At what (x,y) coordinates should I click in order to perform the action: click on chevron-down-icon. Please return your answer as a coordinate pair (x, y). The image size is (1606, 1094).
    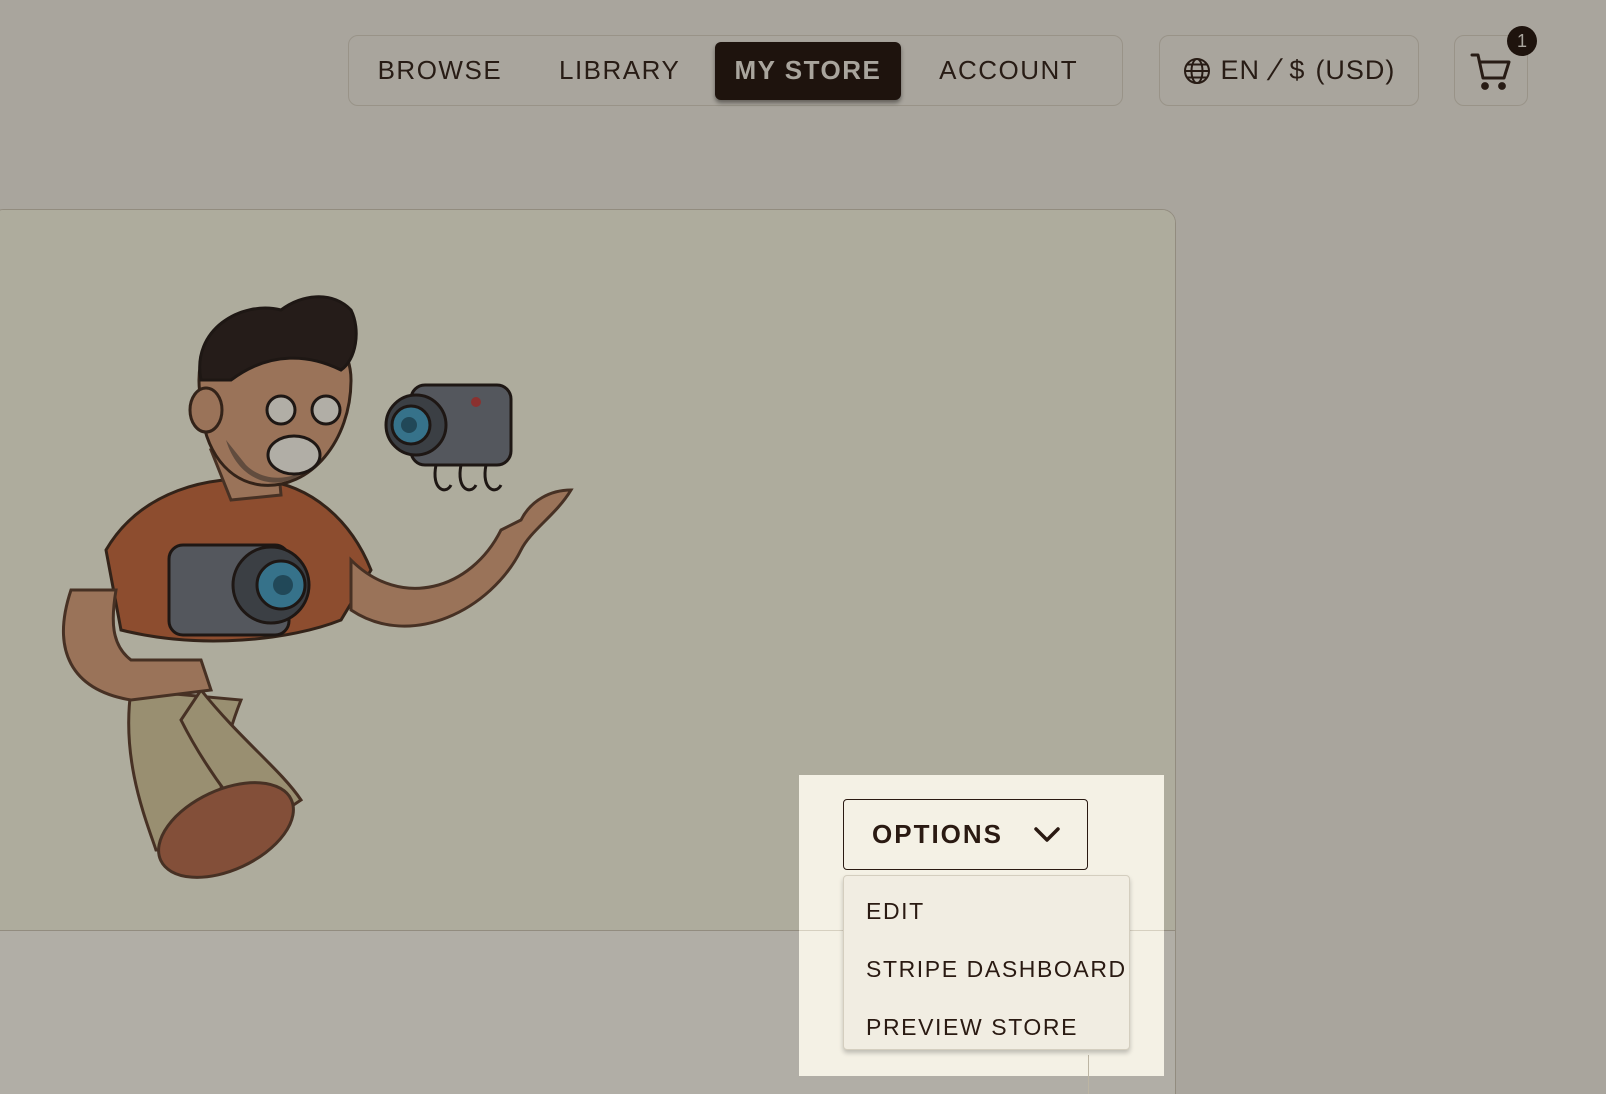
    Looking at the image, I should click on (1047, 835).